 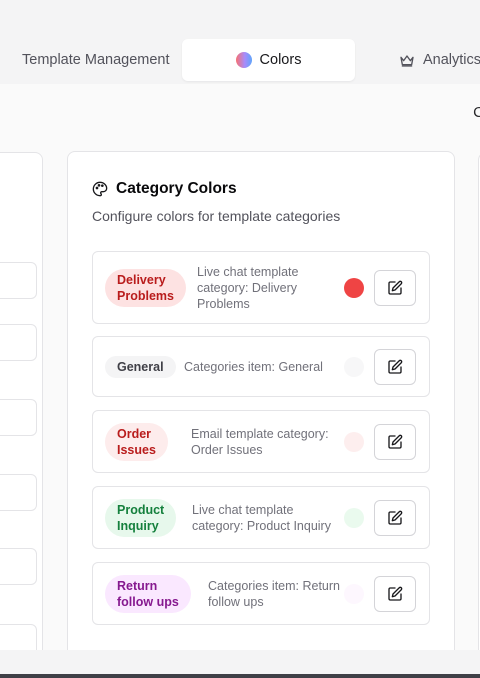 I want to click on category-row-return-follow-ups: Return follow ups Categories item, so click(x=261, y=593).